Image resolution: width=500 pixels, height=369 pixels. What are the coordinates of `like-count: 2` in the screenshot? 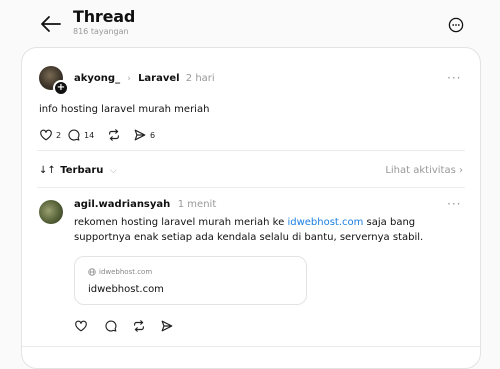 It's located at (59, 135).